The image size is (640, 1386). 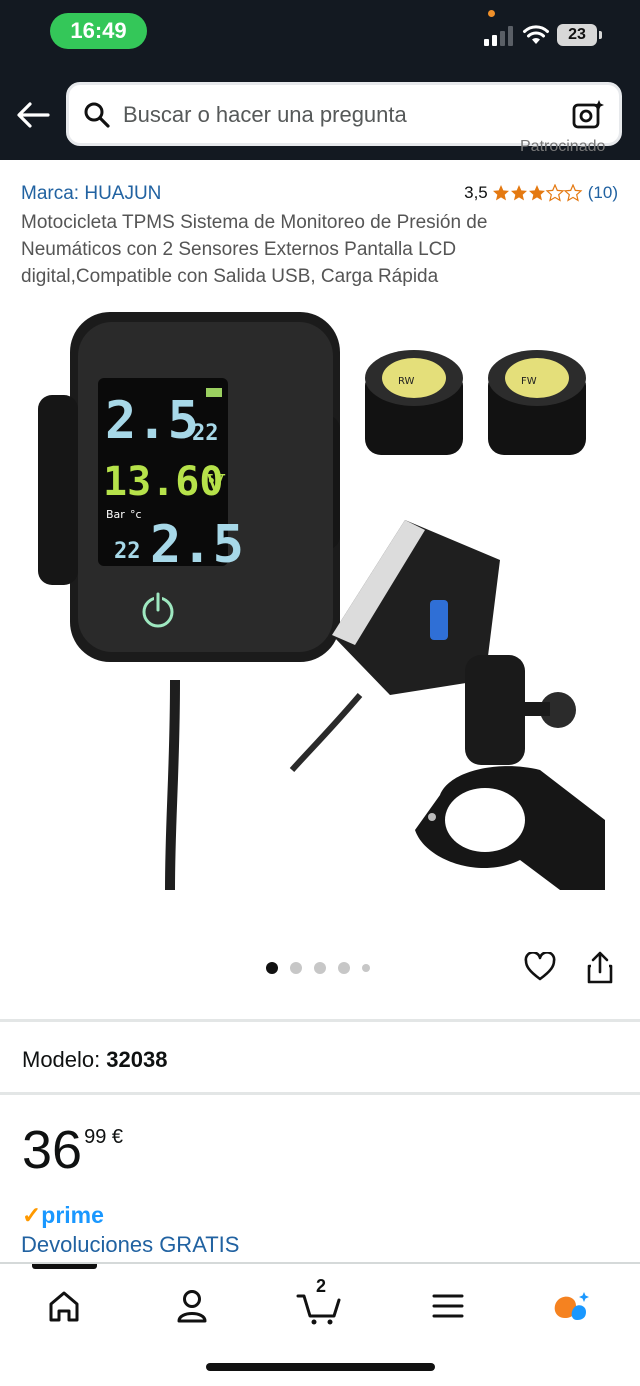 What do you see at coordinates (192, 1306) in the screenshot?
I see `account-icon` at bounding box center [192, 1306].